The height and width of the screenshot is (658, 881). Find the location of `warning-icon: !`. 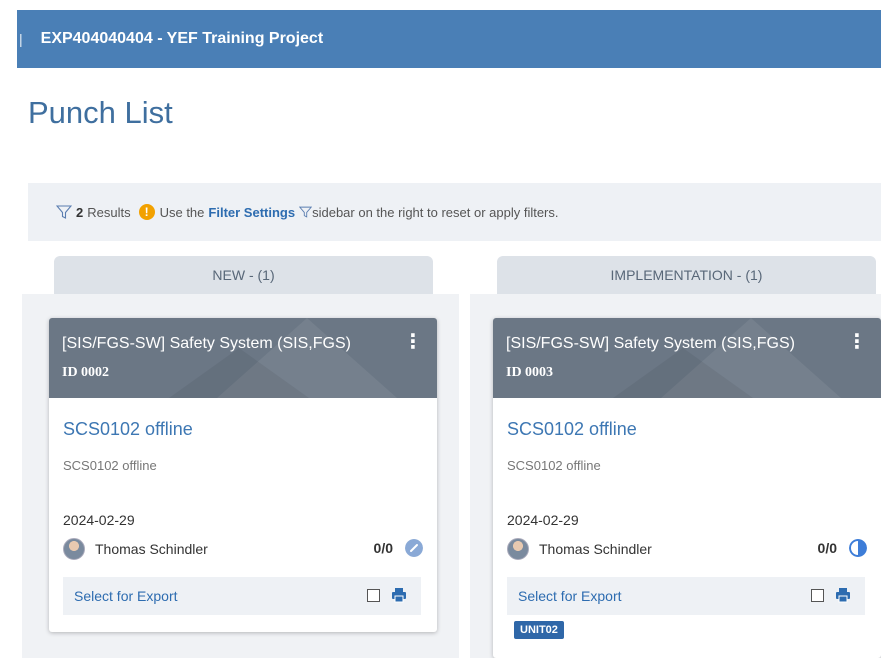

warning-icon: ! is located at coordinates (146, 212).